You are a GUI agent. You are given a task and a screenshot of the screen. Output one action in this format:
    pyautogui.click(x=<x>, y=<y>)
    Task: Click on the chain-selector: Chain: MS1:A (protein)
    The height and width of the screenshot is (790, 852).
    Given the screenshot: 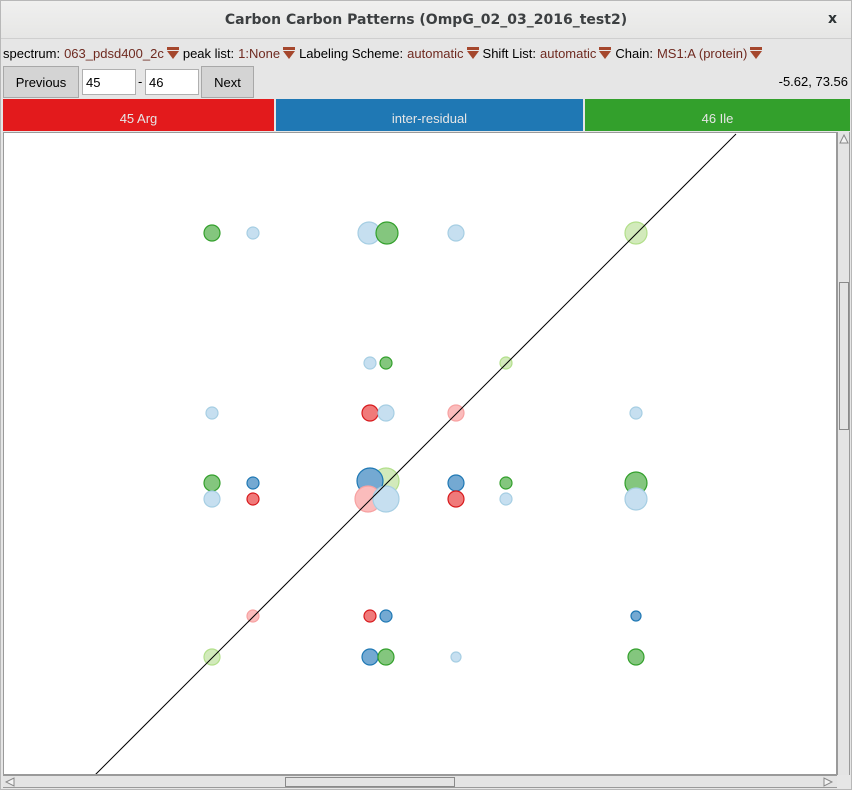 What is the action you would take?
    pyautogui.click(x=689, y=53)
    